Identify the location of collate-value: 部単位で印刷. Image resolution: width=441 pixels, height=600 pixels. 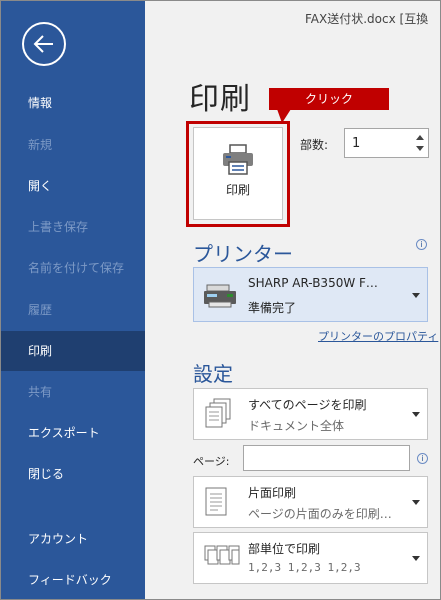
(284, 549).